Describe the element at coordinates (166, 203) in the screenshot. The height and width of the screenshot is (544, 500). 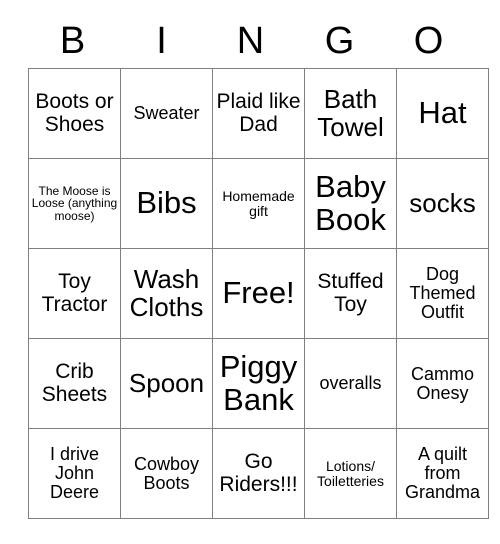
I see `bingo-cell: Bibs` at that location.